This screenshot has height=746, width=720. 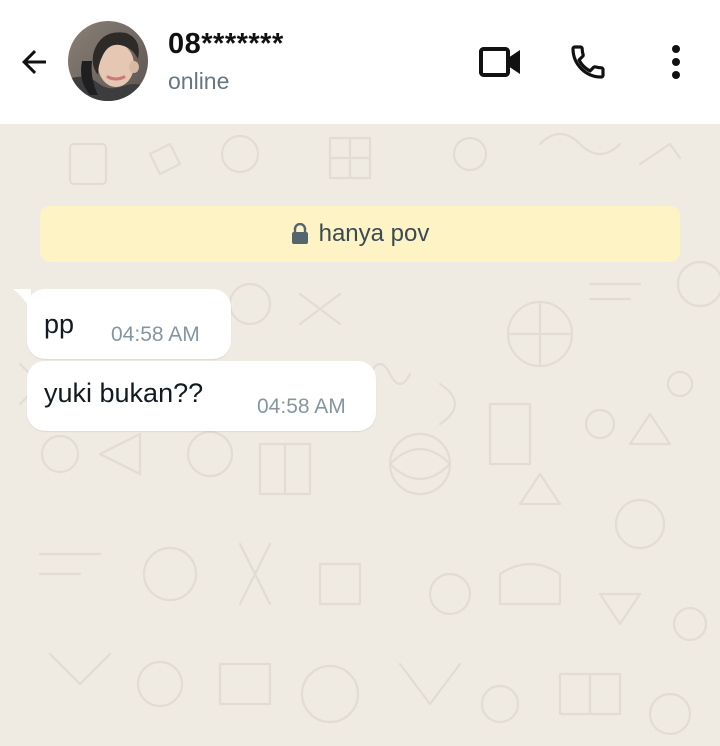 I want to click on arrow-left-icon, so click(x=34, y=62).